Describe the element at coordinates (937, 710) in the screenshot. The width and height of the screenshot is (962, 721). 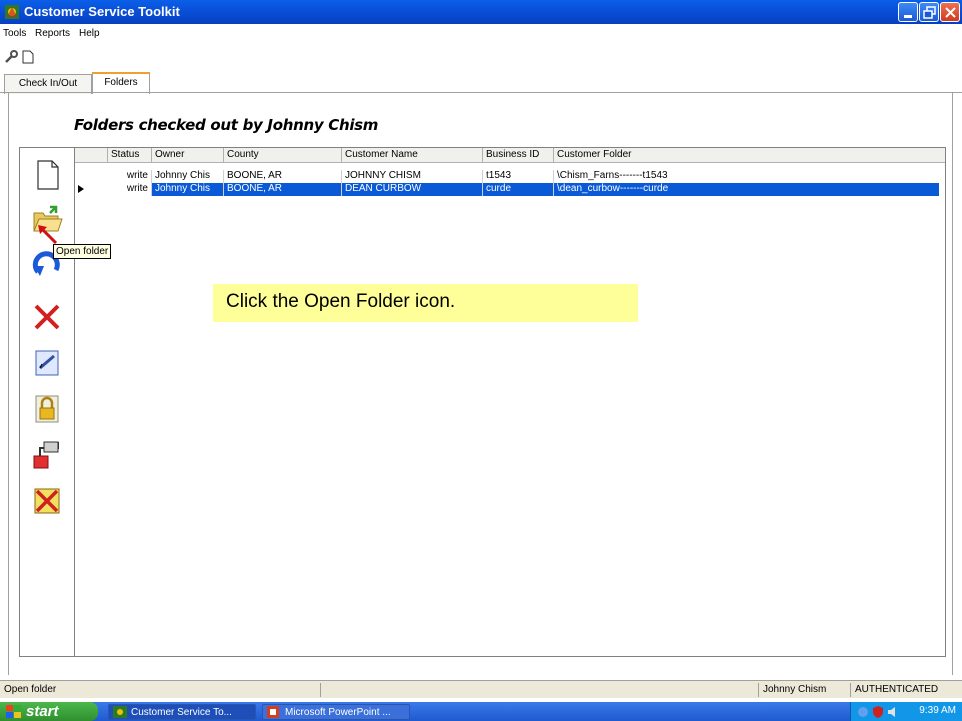
I see `clock: 9:39 AM` at that location.